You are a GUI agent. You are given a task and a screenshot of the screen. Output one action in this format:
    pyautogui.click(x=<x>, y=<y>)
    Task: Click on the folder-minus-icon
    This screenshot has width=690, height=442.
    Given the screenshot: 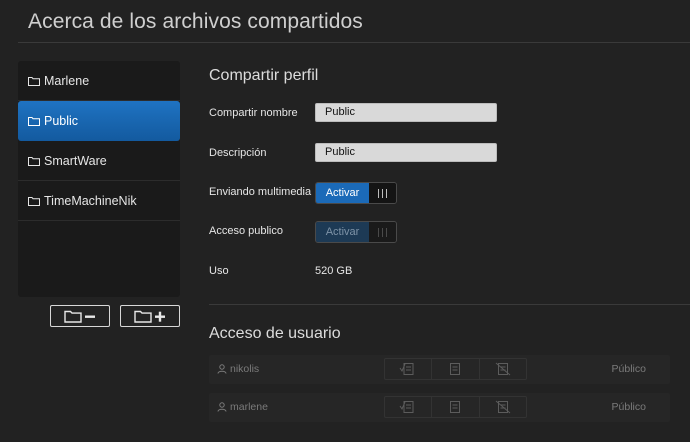 What is the action you would take?
    pyautogui.click(x=79, y=316)
    